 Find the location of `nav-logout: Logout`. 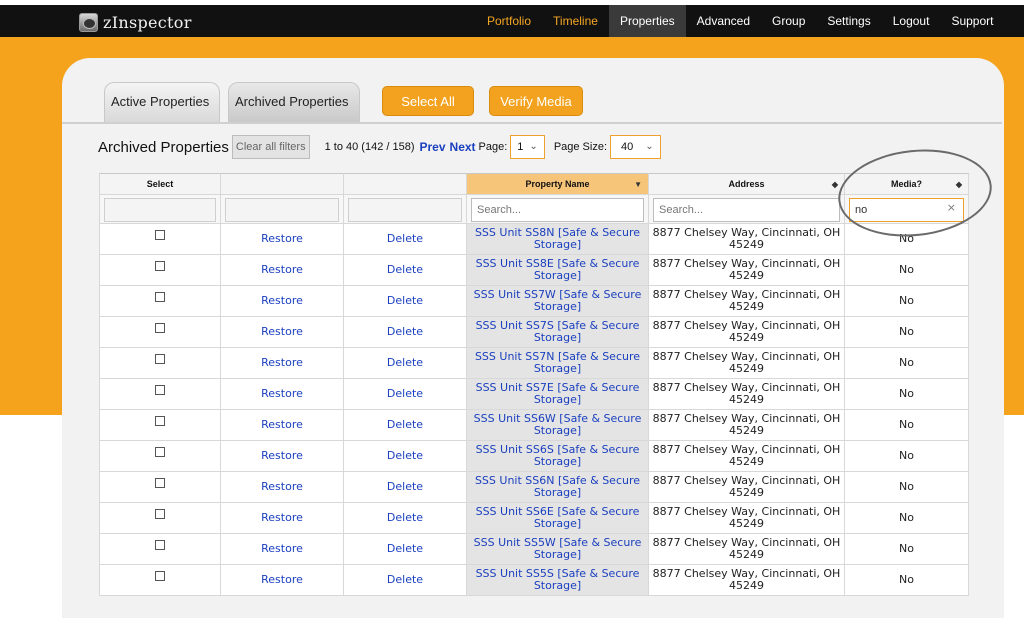

nav-logout: Logout is located at coordinates (911, 21).